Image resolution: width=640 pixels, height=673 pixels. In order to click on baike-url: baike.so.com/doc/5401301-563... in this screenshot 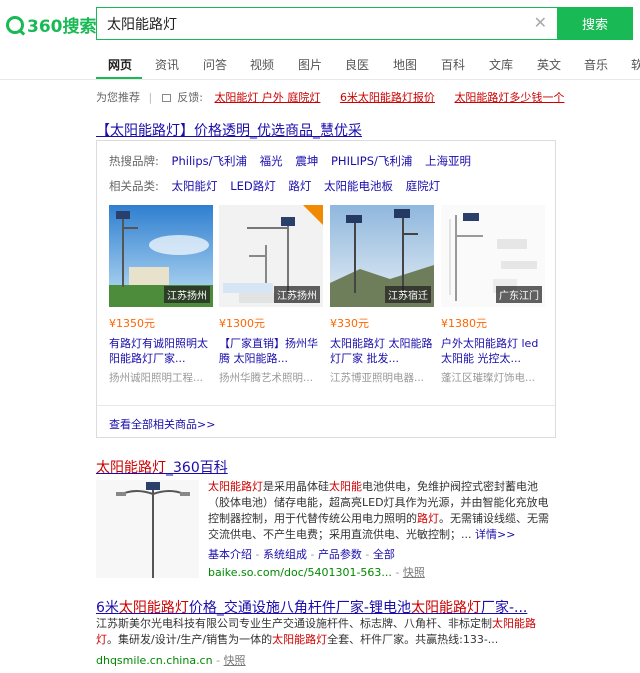, I will do `click(300, 572)`.